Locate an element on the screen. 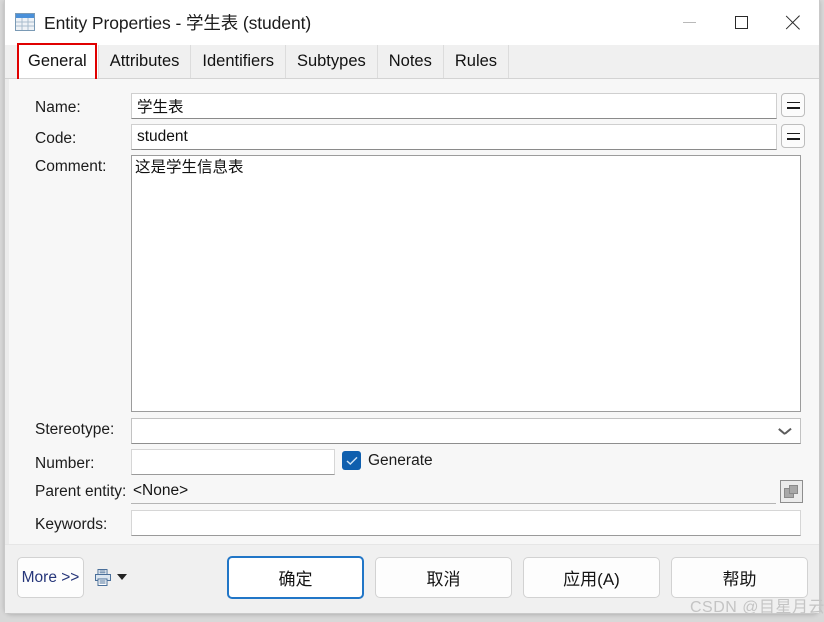 The height and width of the screenshot is (622, 824). keywords-row: Keywords: is located at coordinates (82, 523).